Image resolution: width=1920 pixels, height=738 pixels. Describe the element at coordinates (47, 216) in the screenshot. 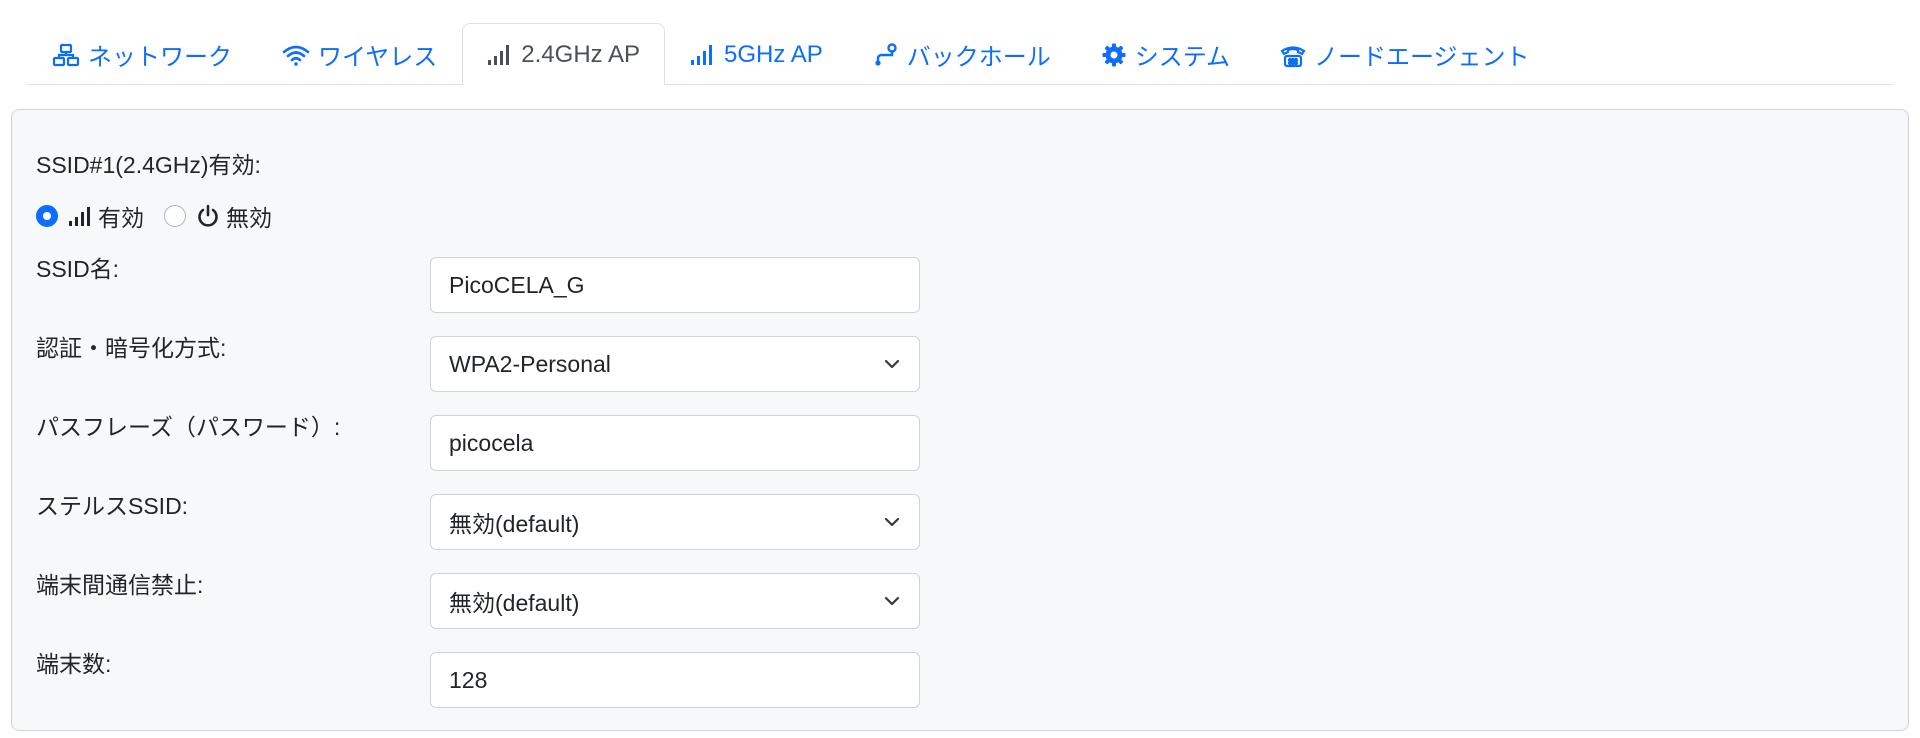

I see `enable-radio` at that location.